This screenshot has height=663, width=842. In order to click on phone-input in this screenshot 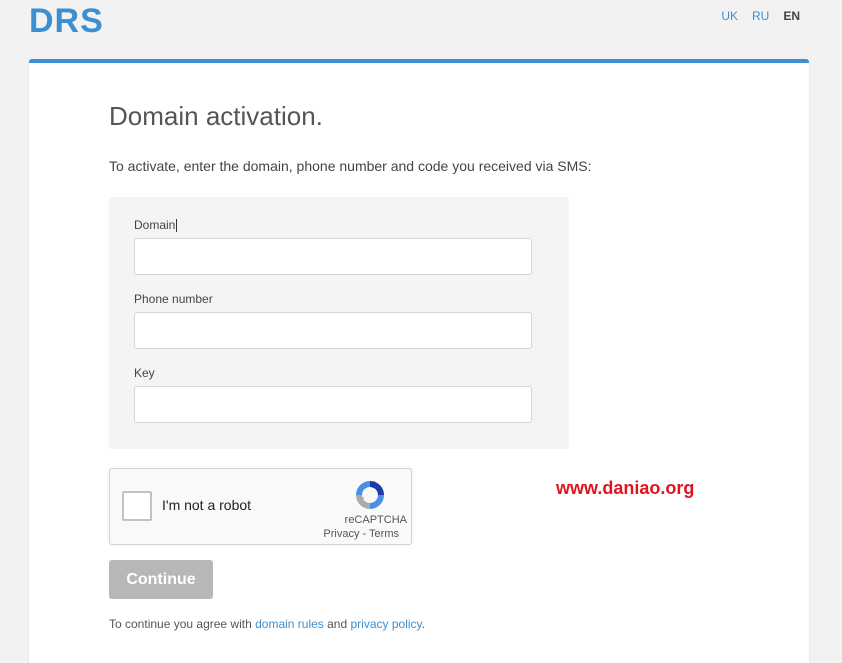, I will do `click(333, 330)`.